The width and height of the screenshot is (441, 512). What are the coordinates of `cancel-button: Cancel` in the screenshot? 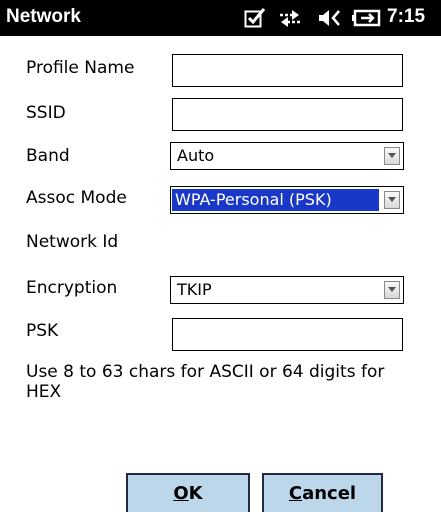 It's located at (322, 492).